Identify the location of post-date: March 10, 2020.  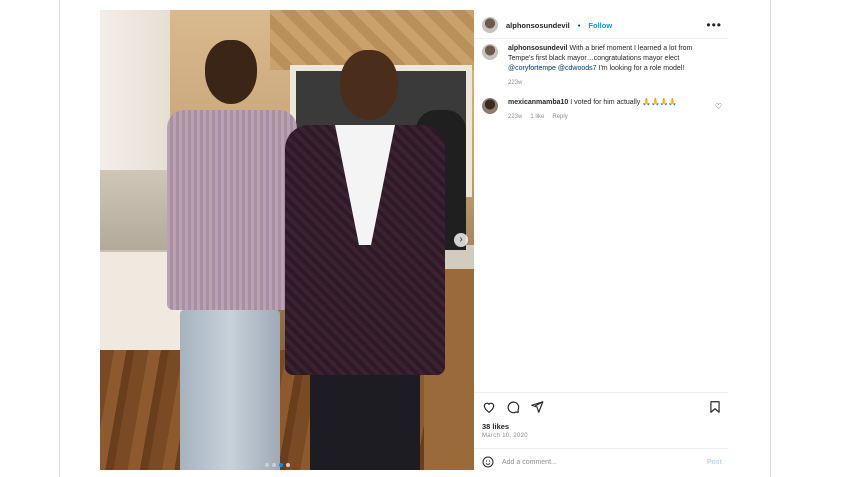
(505, 436).